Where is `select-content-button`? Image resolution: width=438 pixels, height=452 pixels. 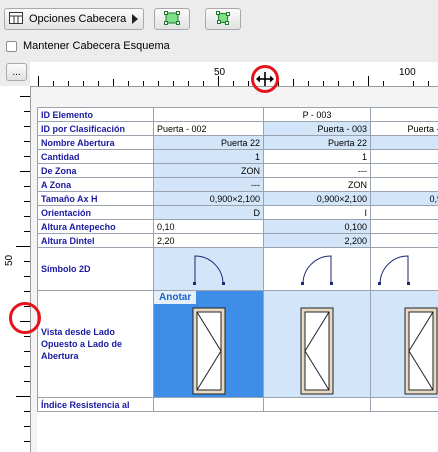
select-content-button is located at coordinates (223, 19).